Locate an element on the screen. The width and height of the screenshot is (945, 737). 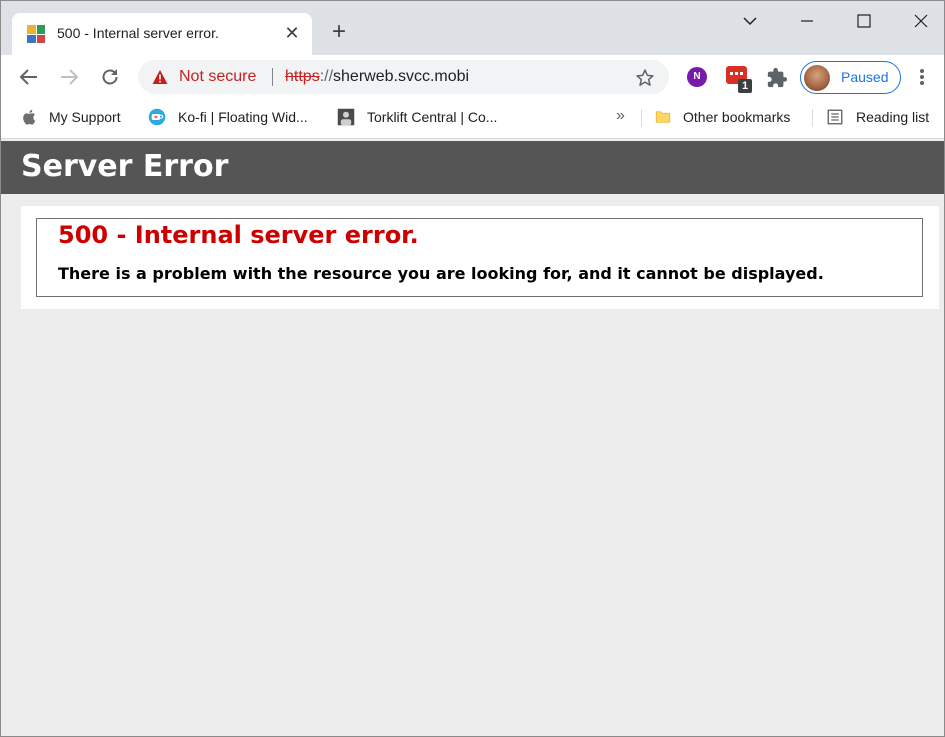
torklift-icon is located at coordinates (346, 117).